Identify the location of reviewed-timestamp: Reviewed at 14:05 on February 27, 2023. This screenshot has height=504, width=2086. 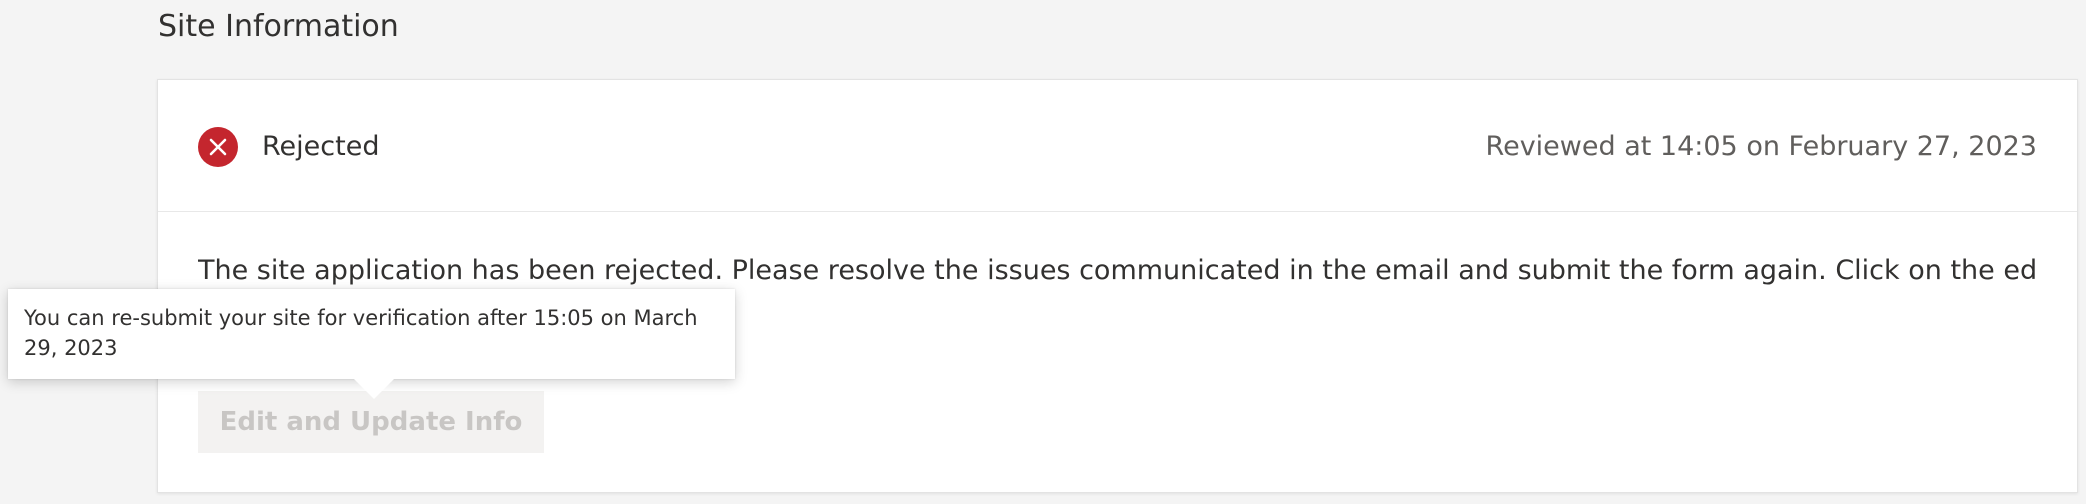
(1761, 146).